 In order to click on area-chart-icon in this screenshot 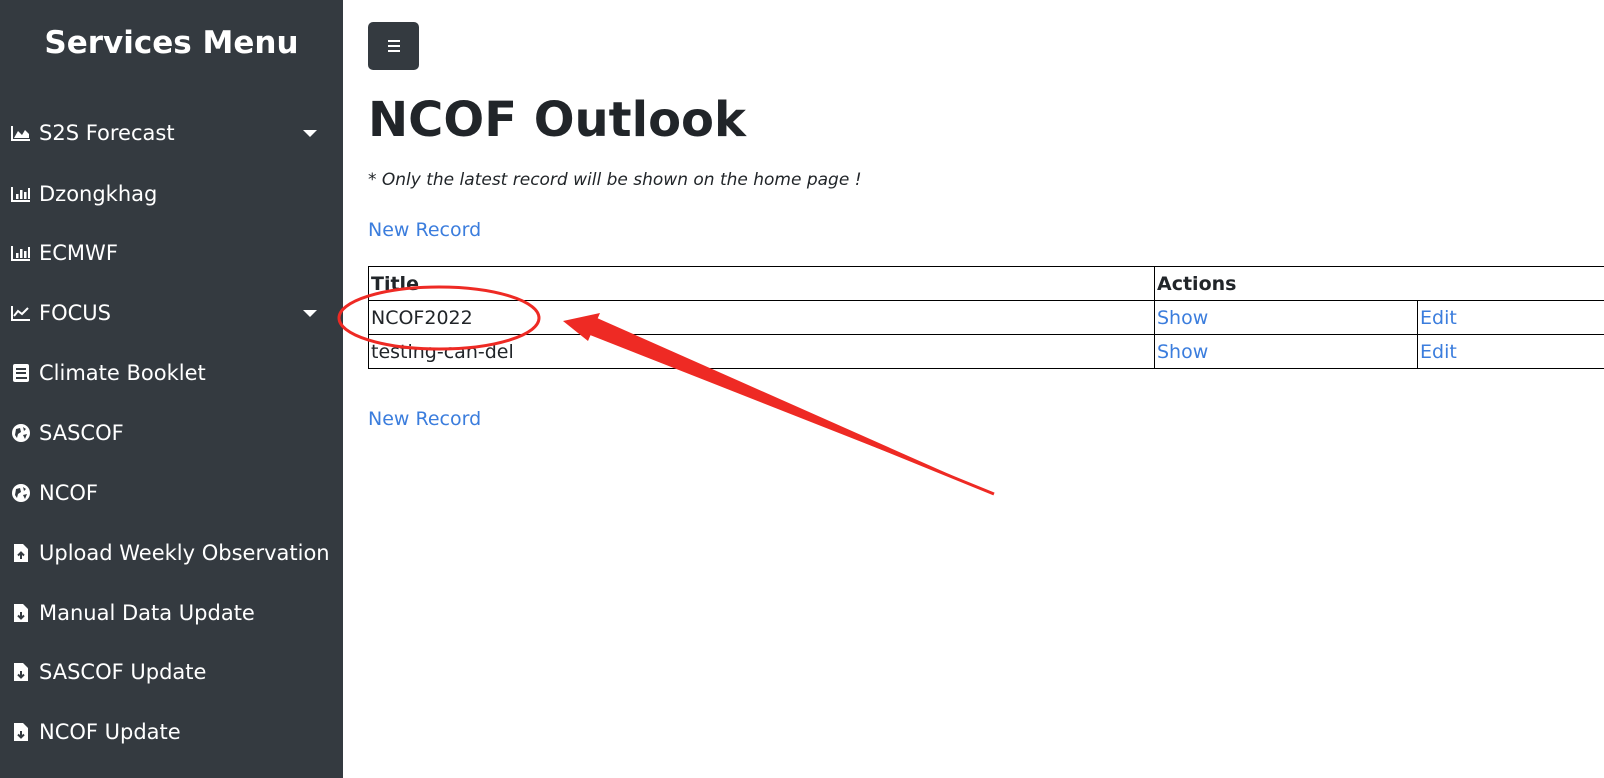, I will do `click(21, 133)`.